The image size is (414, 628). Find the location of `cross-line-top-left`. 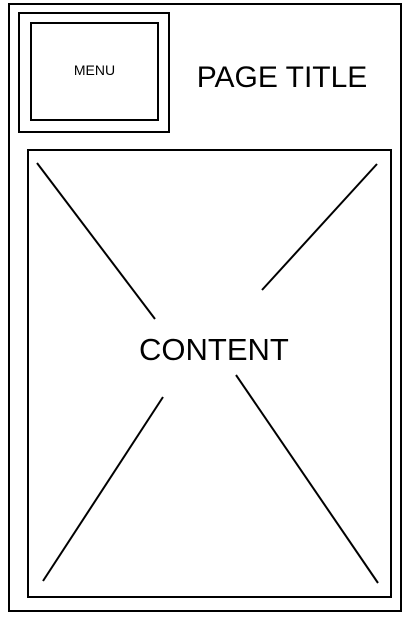

cross-line-top-left is located at coordinates (96, 241).